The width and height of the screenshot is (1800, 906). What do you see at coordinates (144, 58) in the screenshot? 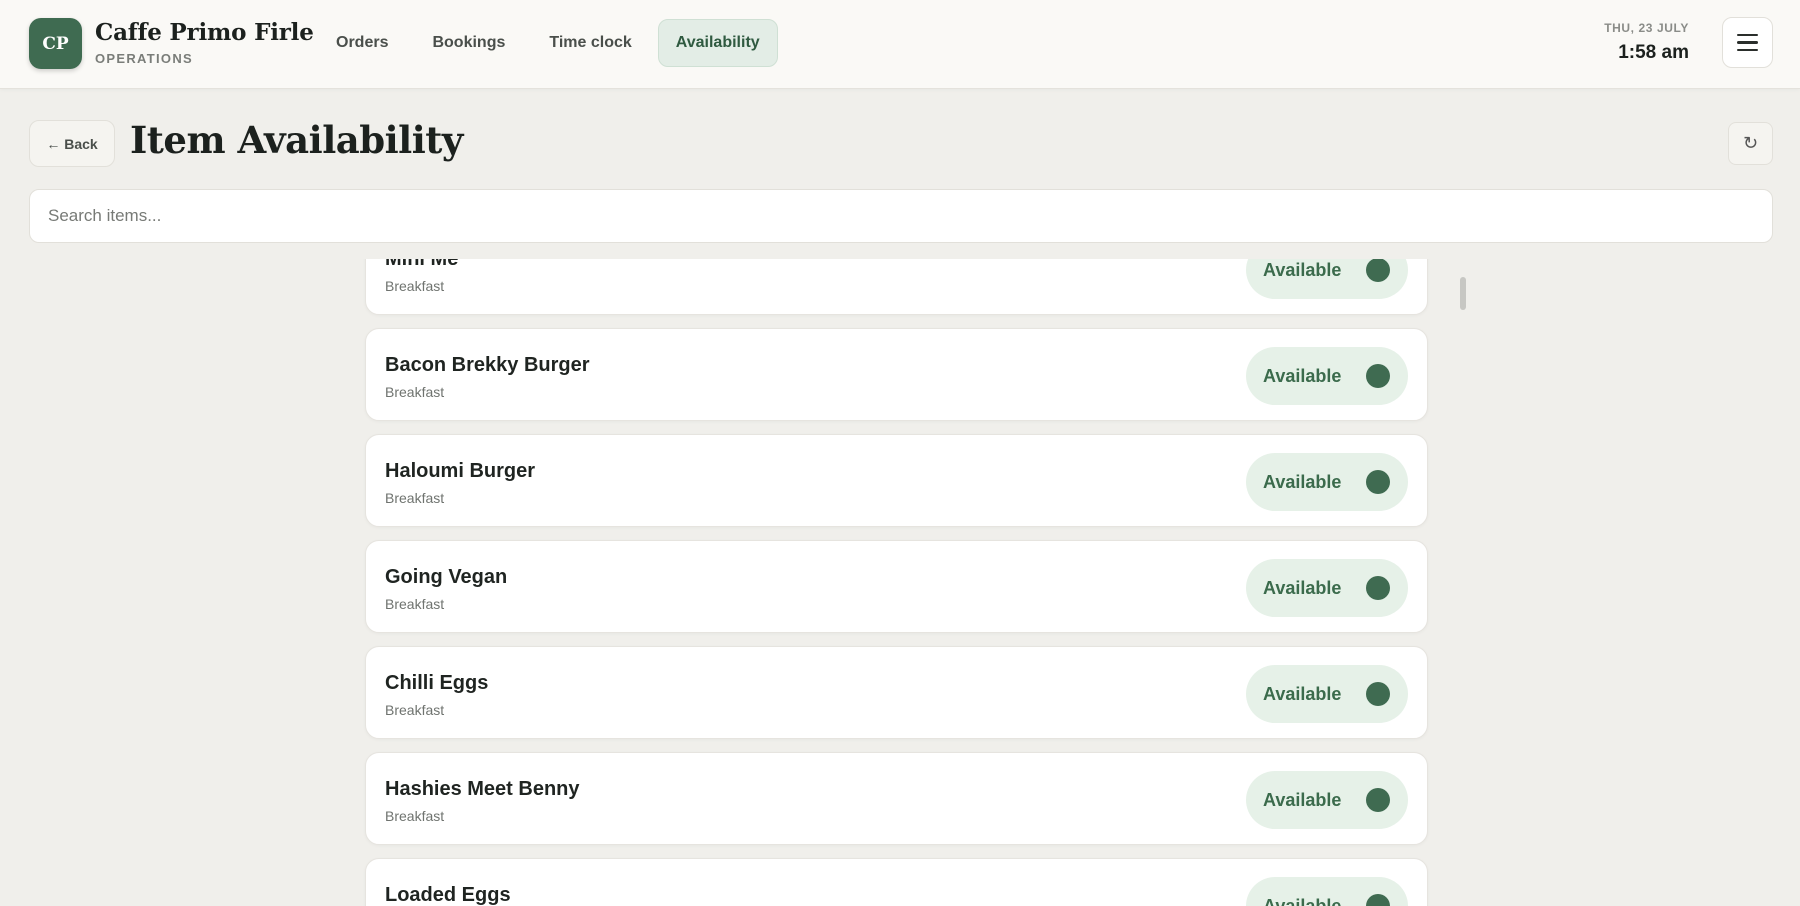
I see `brand-subtitle: OPERATIONS` at bounding box center [144, 58].